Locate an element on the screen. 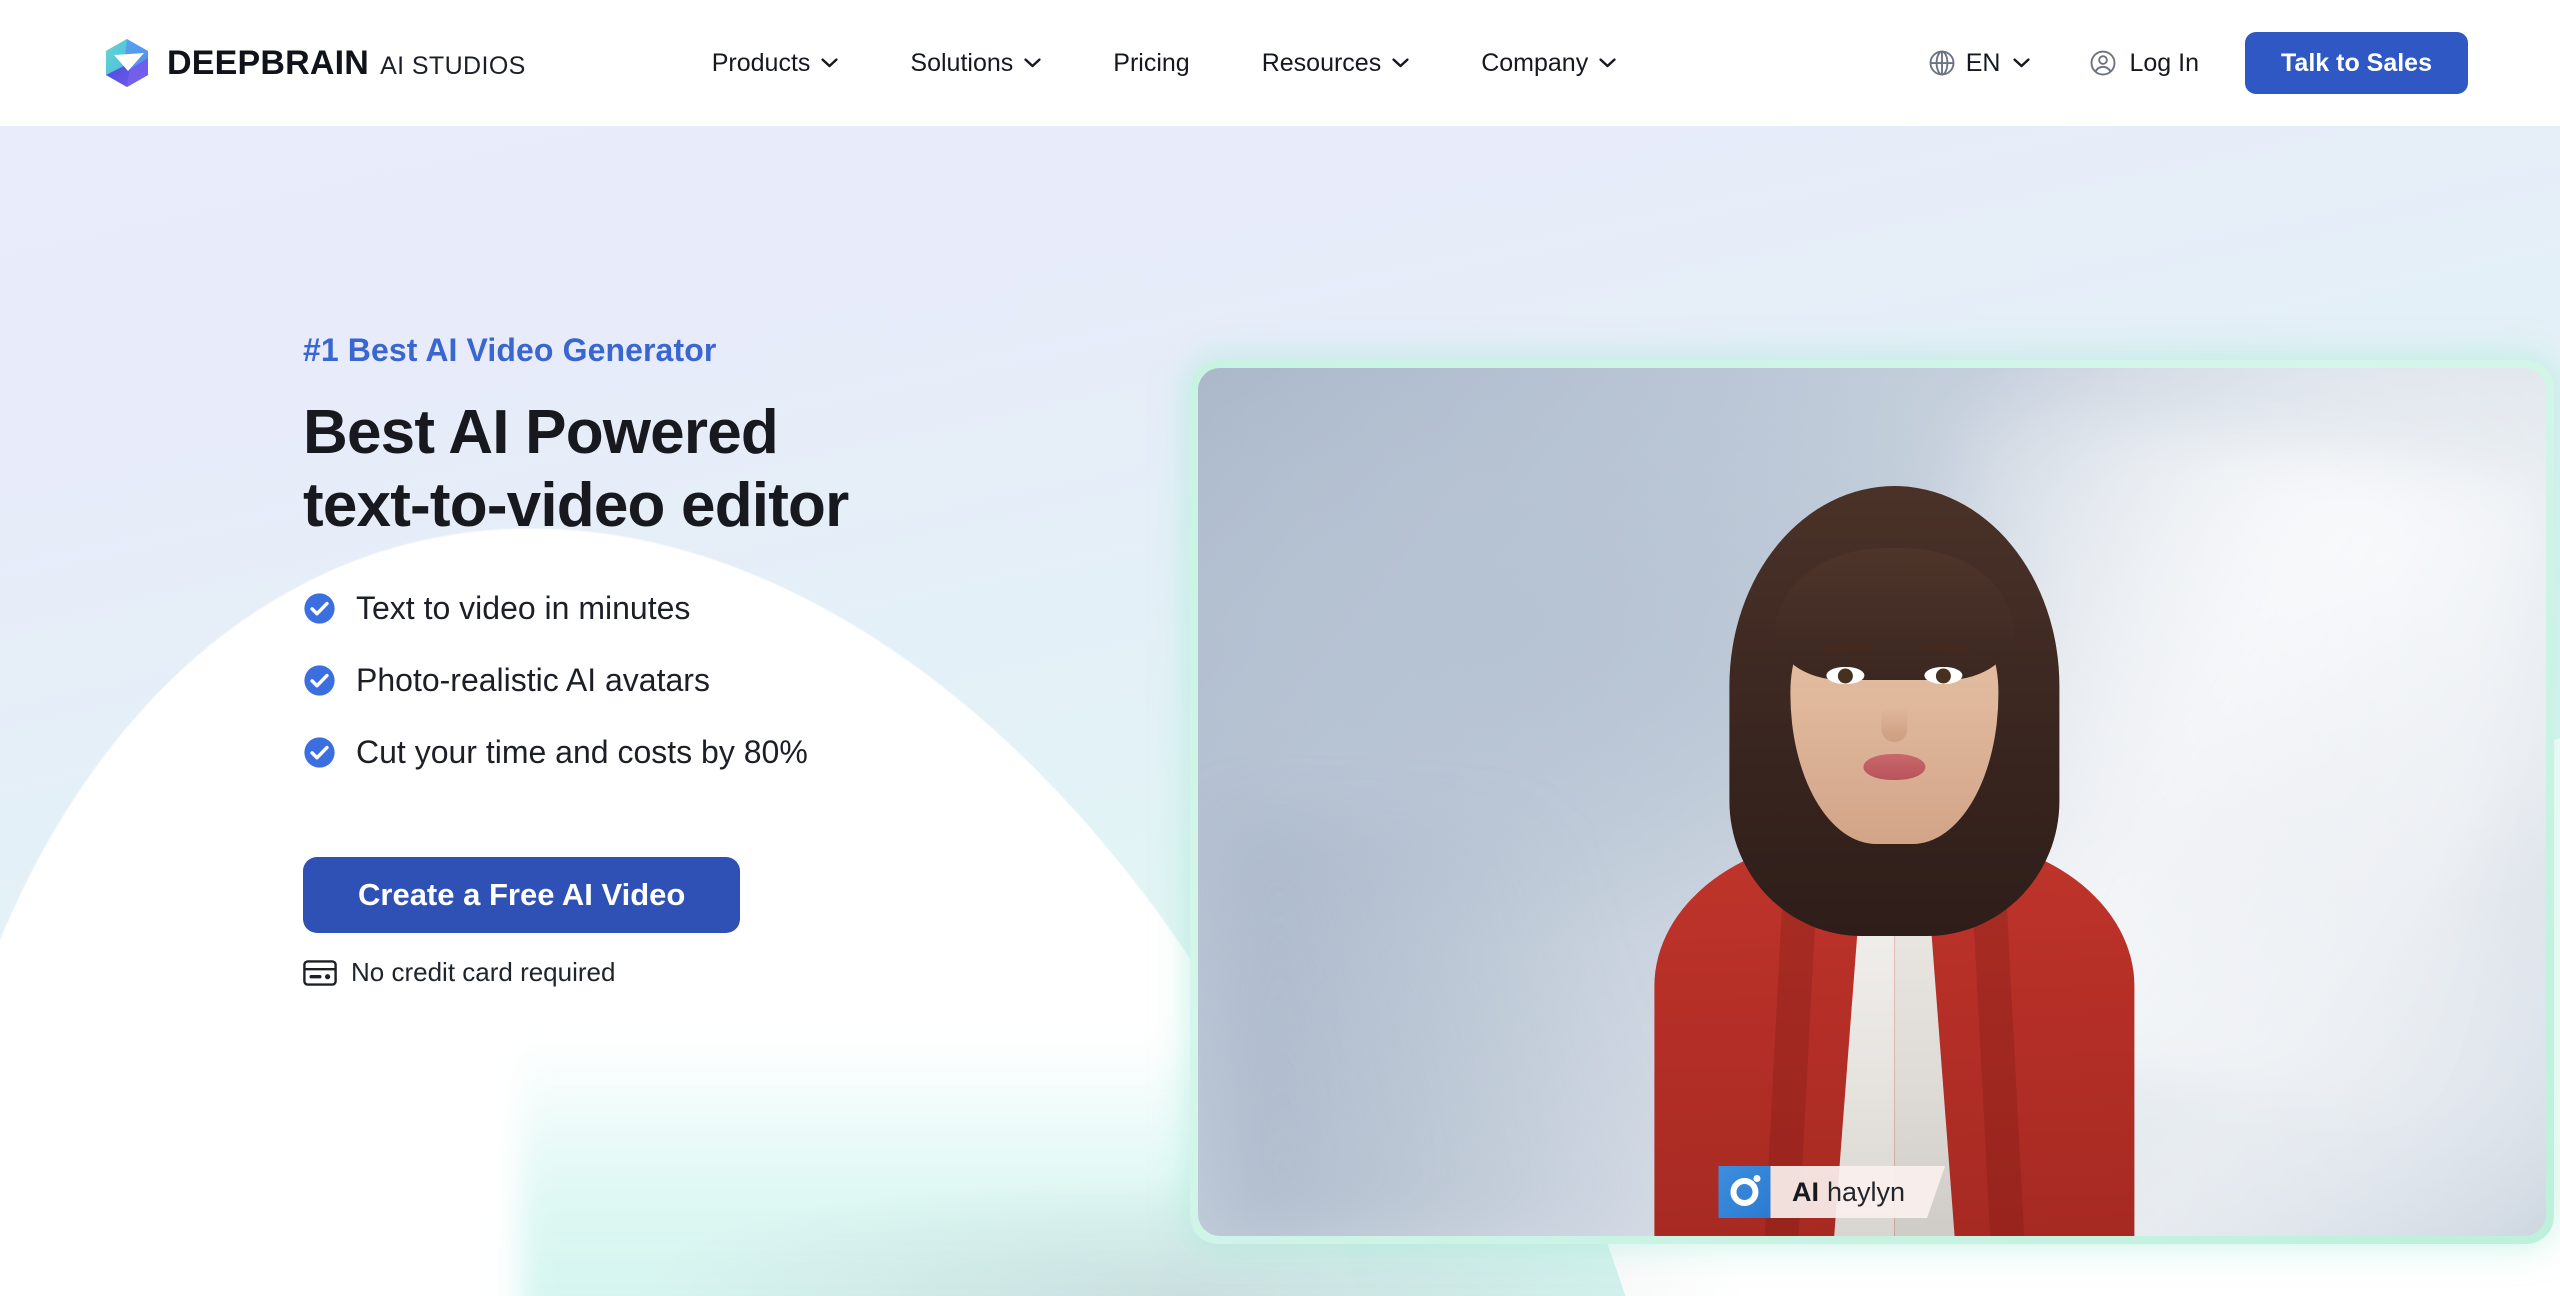 This screenshot has width=2560, height=1296. globe-icon is located at coordinates (1942, 63).